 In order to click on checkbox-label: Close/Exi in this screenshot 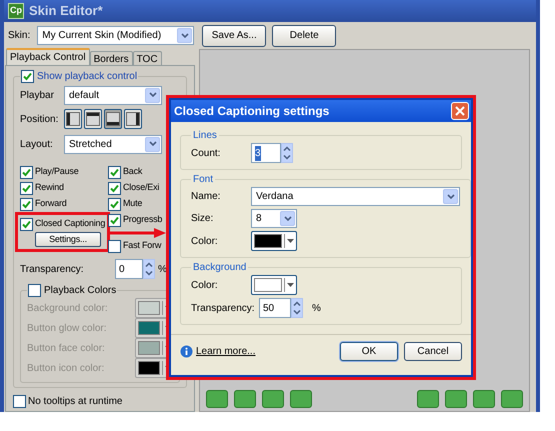, I will do `click(141, 187)`.